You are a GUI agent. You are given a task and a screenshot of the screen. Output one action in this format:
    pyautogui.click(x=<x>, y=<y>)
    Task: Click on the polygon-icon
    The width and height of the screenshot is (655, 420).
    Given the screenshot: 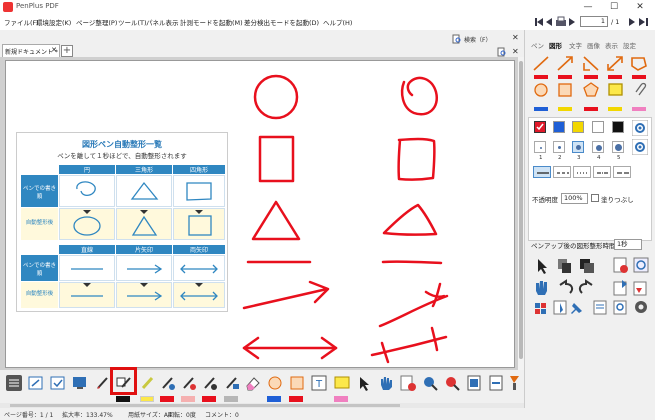 What is the action you would take?
    pyautogui.click(x=639, y=64)
    